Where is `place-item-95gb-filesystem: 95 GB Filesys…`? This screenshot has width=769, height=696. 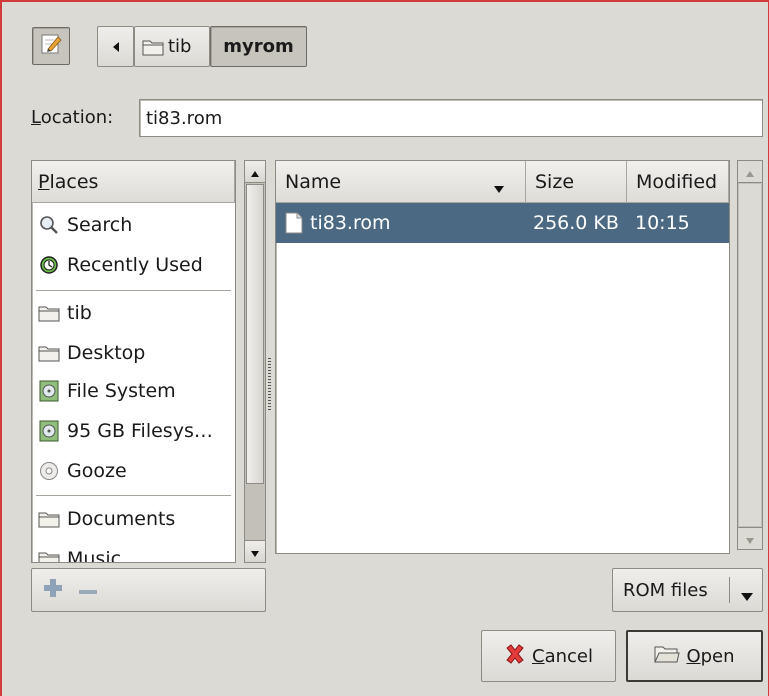 place-item-95gb-filesystem: 95 GB Filesys… is located at coordinates (133, 431).